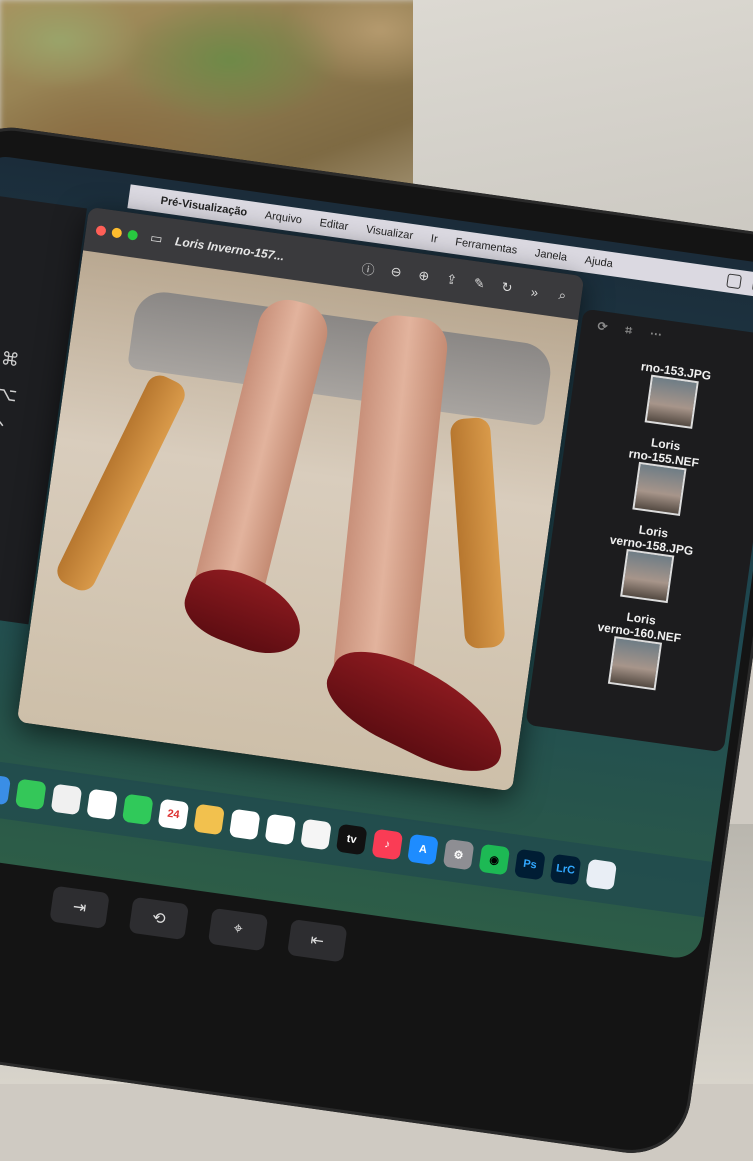 This screenshot has width=753, height=1161. Describe the element at coordinates (209, 819) in the screenshot. I see `contacts-icon` at that location.